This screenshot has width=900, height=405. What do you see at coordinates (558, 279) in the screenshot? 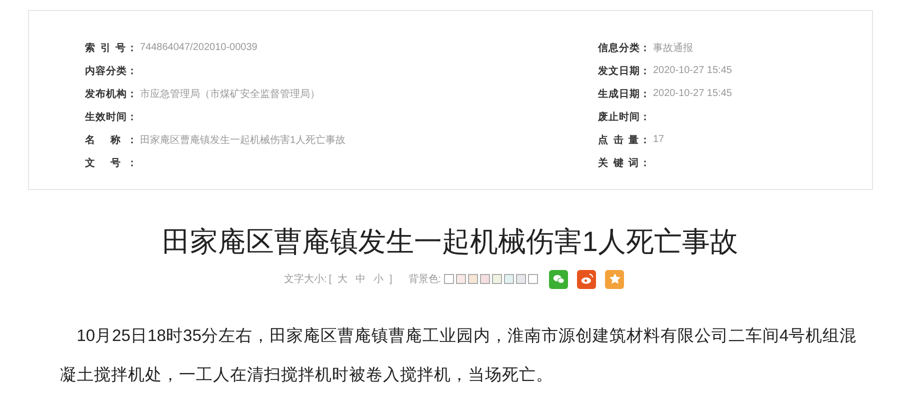
I see `wechat-icon` at bounding box center [558, 279].